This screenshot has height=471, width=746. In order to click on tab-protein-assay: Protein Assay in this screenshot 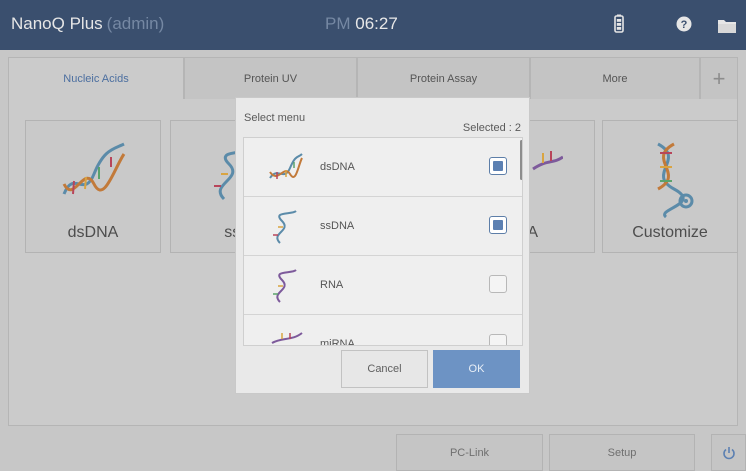, I will do `click(443, 78)`.